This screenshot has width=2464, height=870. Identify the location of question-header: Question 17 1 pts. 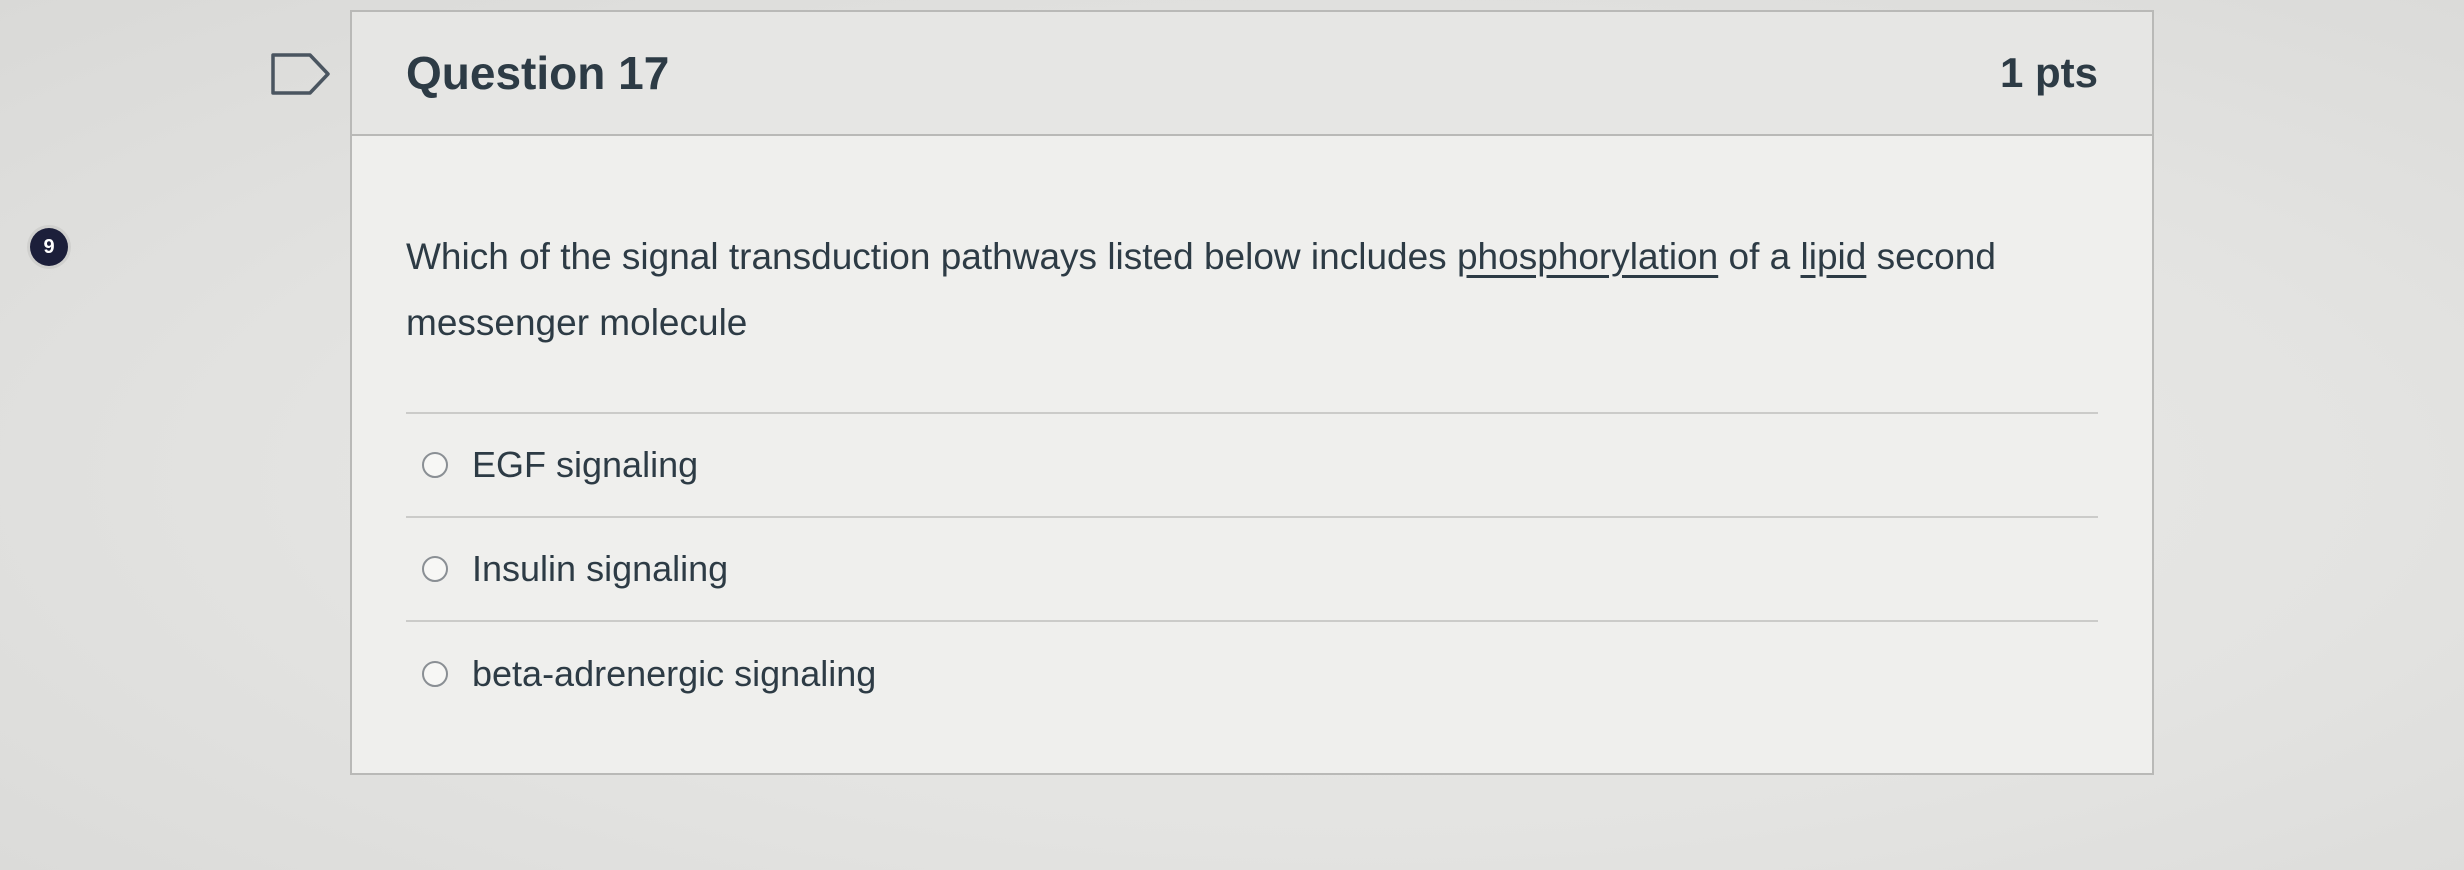
(1252, 74).